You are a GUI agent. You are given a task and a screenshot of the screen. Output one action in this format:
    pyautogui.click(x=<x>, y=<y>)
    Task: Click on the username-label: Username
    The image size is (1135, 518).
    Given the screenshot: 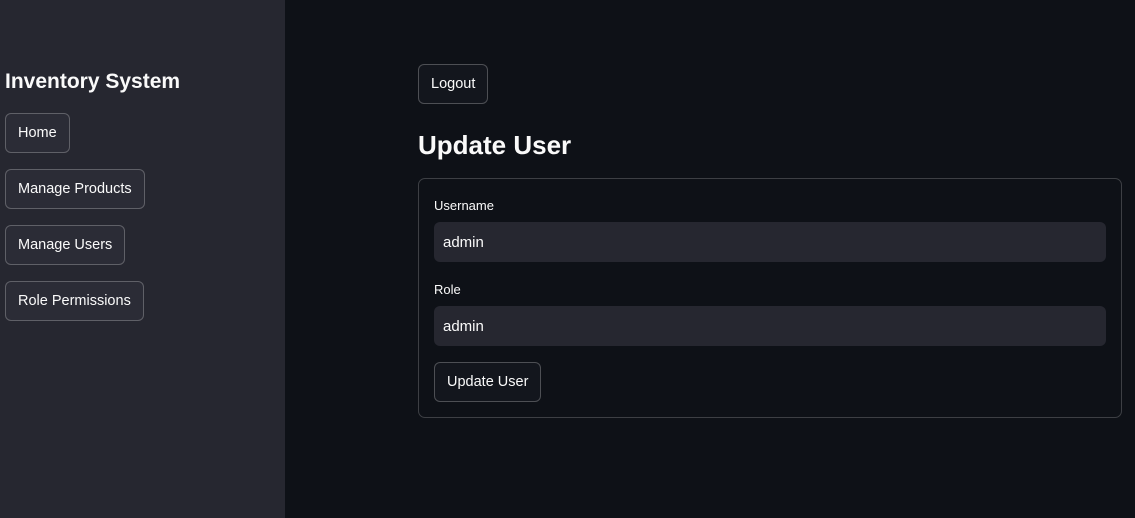 What is the action you would take?
    pyautogui.click(x=464, y=205)
    